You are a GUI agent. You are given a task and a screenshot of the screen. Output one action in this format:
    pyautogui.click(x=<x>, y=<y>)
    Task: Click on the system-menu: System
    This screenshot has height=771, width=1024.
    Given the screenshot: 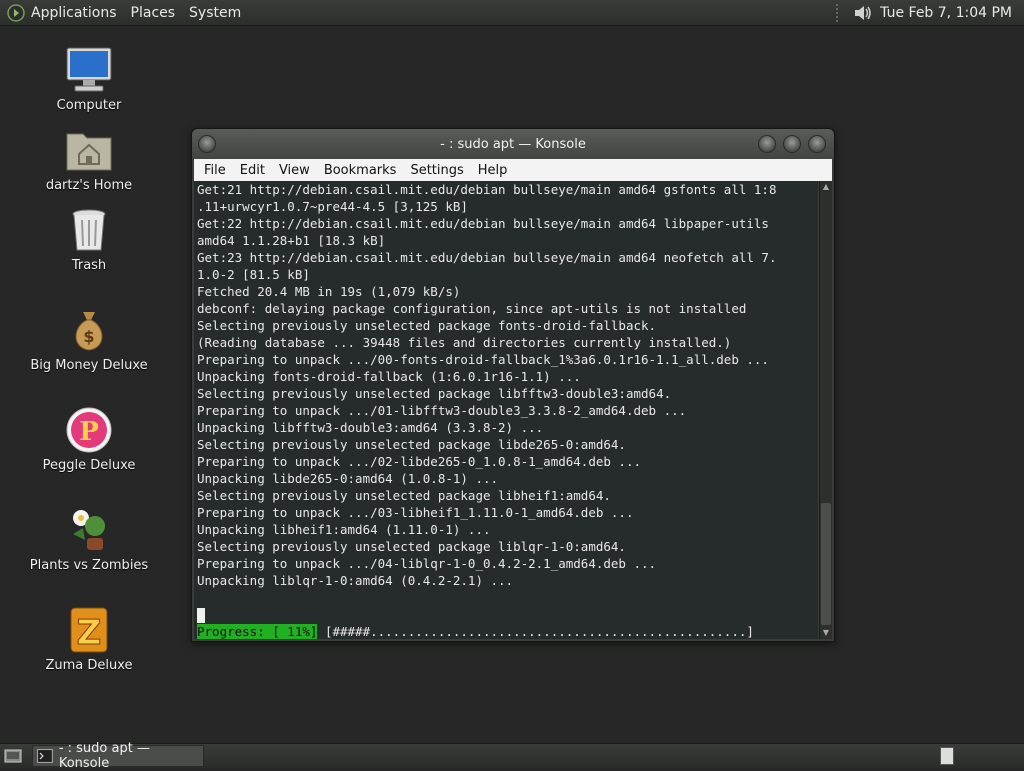 What is the action you would take?
    pyautogui.click(x=215, y=13)
    